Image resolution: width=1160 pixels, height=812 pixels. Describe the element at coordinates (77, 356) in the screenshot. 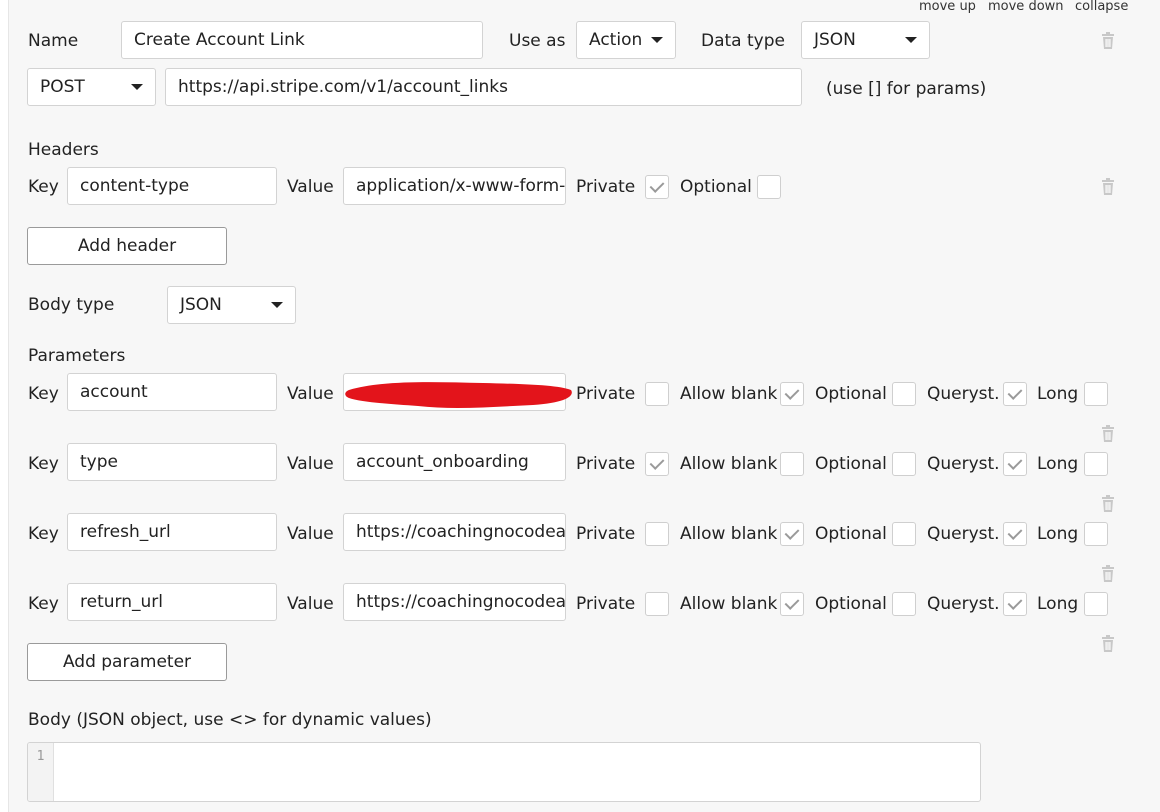

I see `parameters-title: Parameters` at that location.